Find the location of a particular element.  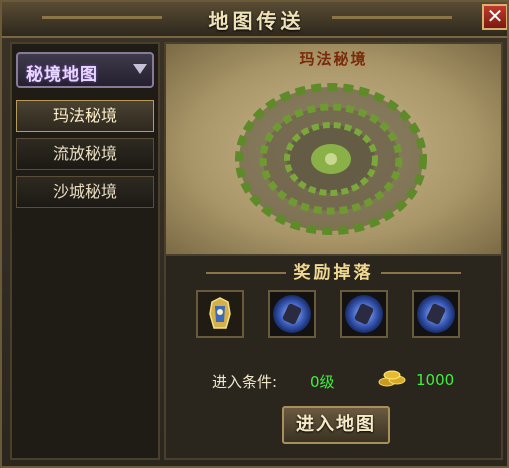

map-item-label: 沙城秘境 is located at coordinates (84, 191).